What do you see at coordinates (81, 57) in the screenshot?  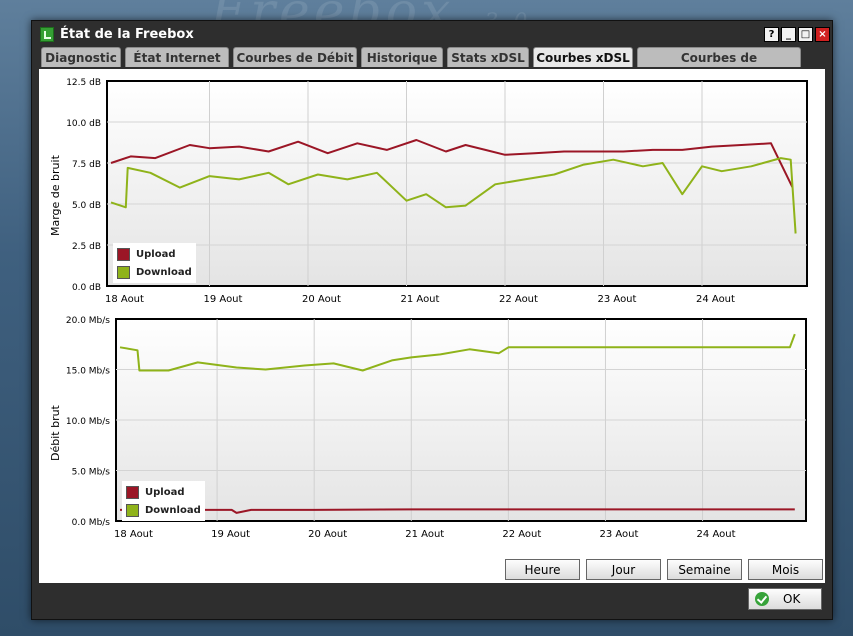 I see `tab-diagnostic: Diagnostic` at bounding box center [81, 57].